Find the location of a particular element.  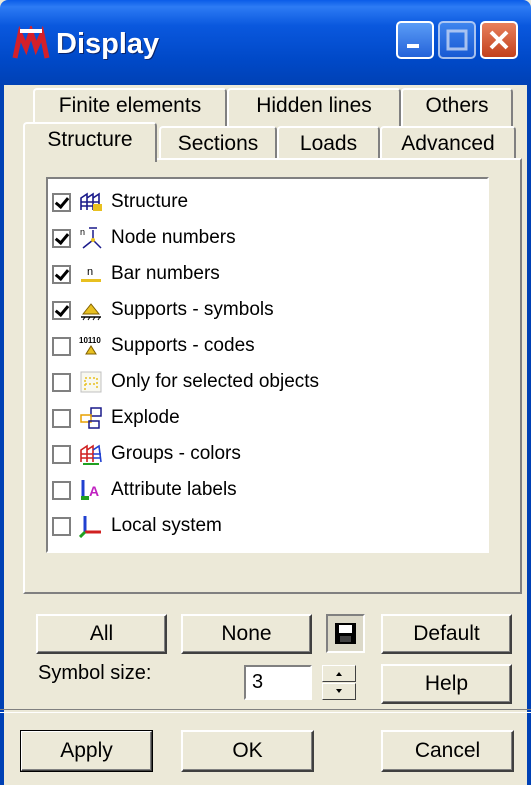

spin-down-button is located at coordinates (339, 691).